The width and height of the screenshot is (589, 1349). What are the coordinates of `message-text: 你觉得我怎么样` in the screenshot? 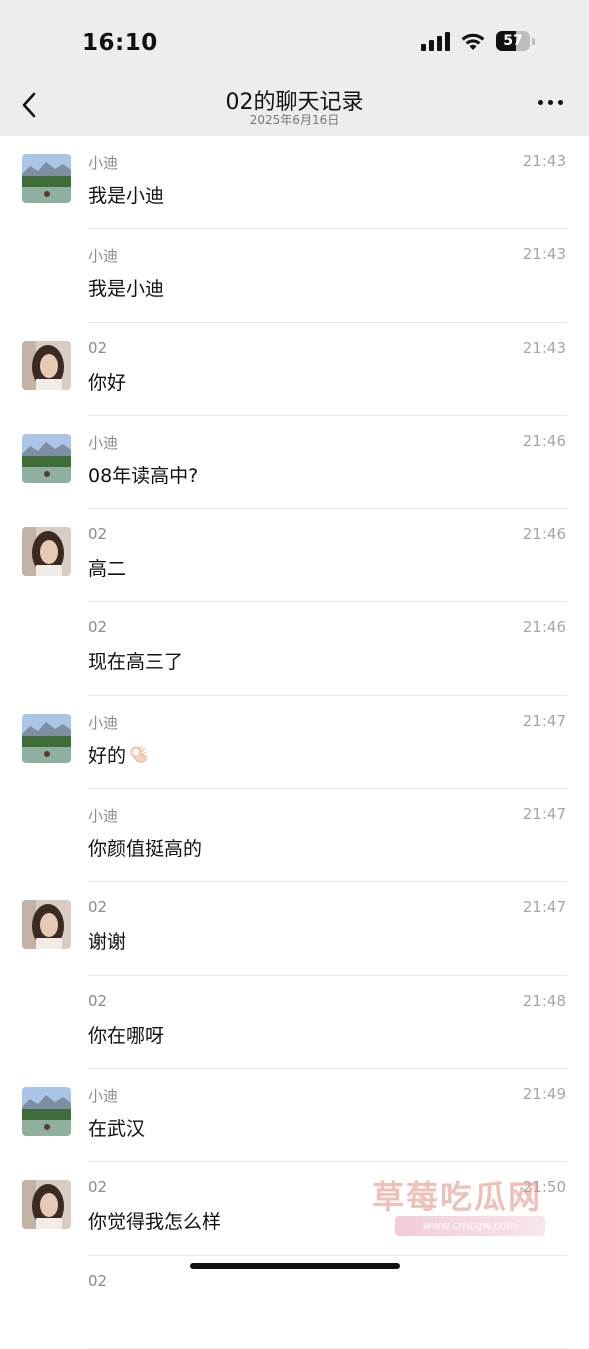 It's located at (155, 1222).